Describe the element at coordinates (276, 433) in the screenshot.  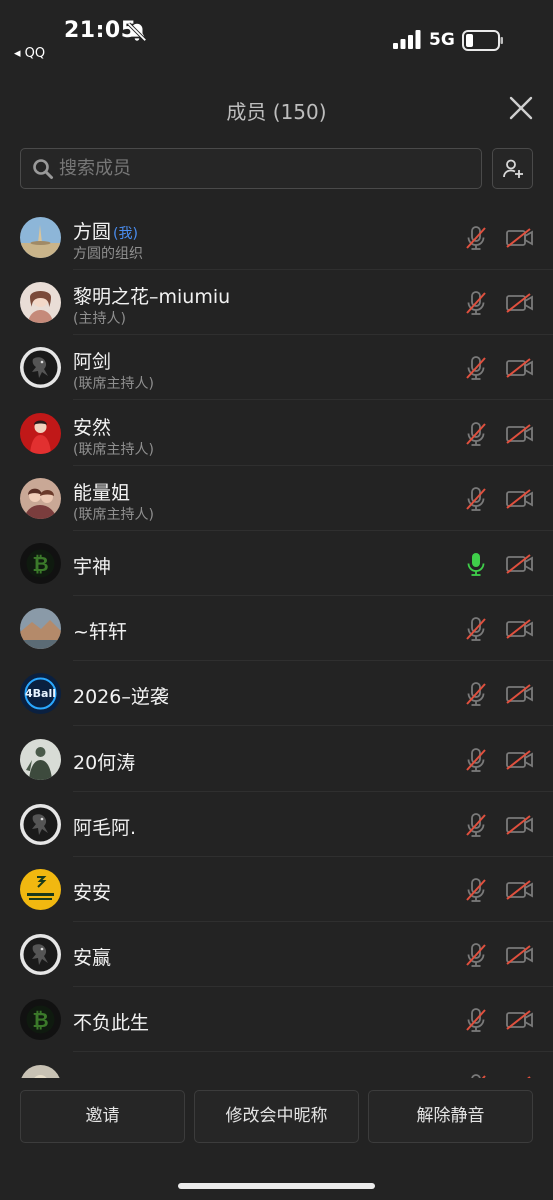
I see `member-row: 安然 (联席主持人)` at that location.